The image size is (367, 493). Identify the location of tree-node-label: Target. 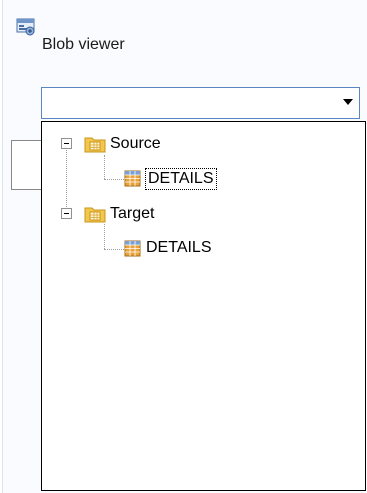
(132, 213).